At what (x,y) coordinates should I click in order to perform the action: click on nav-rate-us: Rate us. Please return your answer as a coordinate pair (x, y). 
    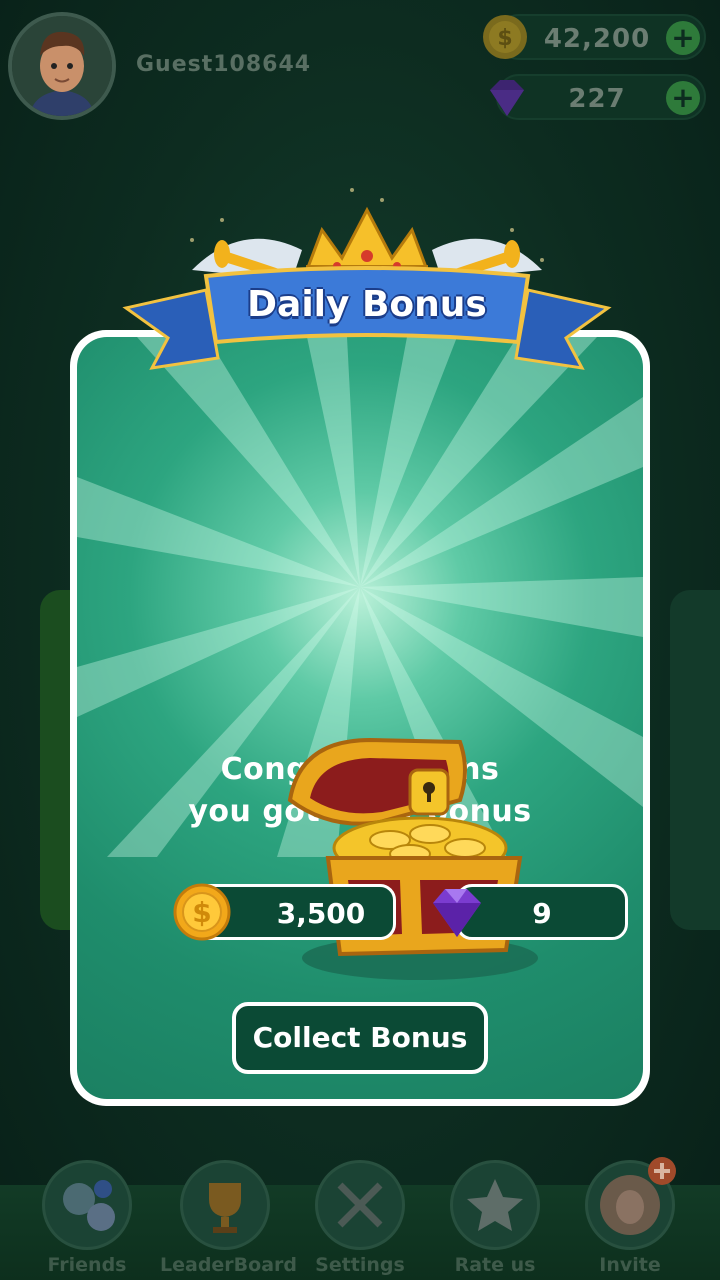
    Looking at the image, I should click on (495, 1220).